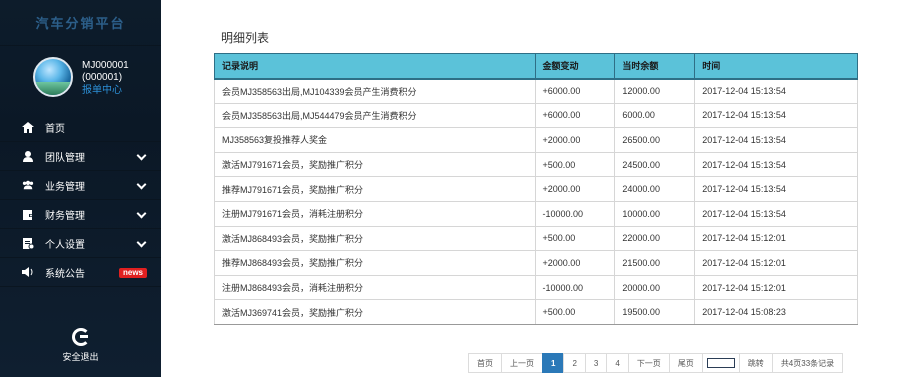 This screenshot has height=377, width=900. What do you see at coordinates (485, 363) in the screenshot?
I see `pager-first: 首页` at bounding box center [485, 363].